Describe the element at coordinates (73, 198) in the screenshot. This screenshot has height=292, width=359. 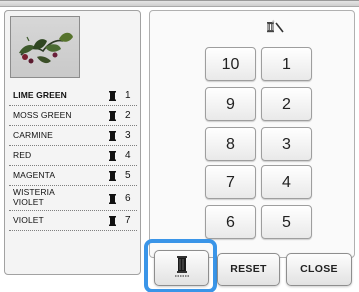
I see `color-row-6: WISTERIA VIOLET 6` at that location.